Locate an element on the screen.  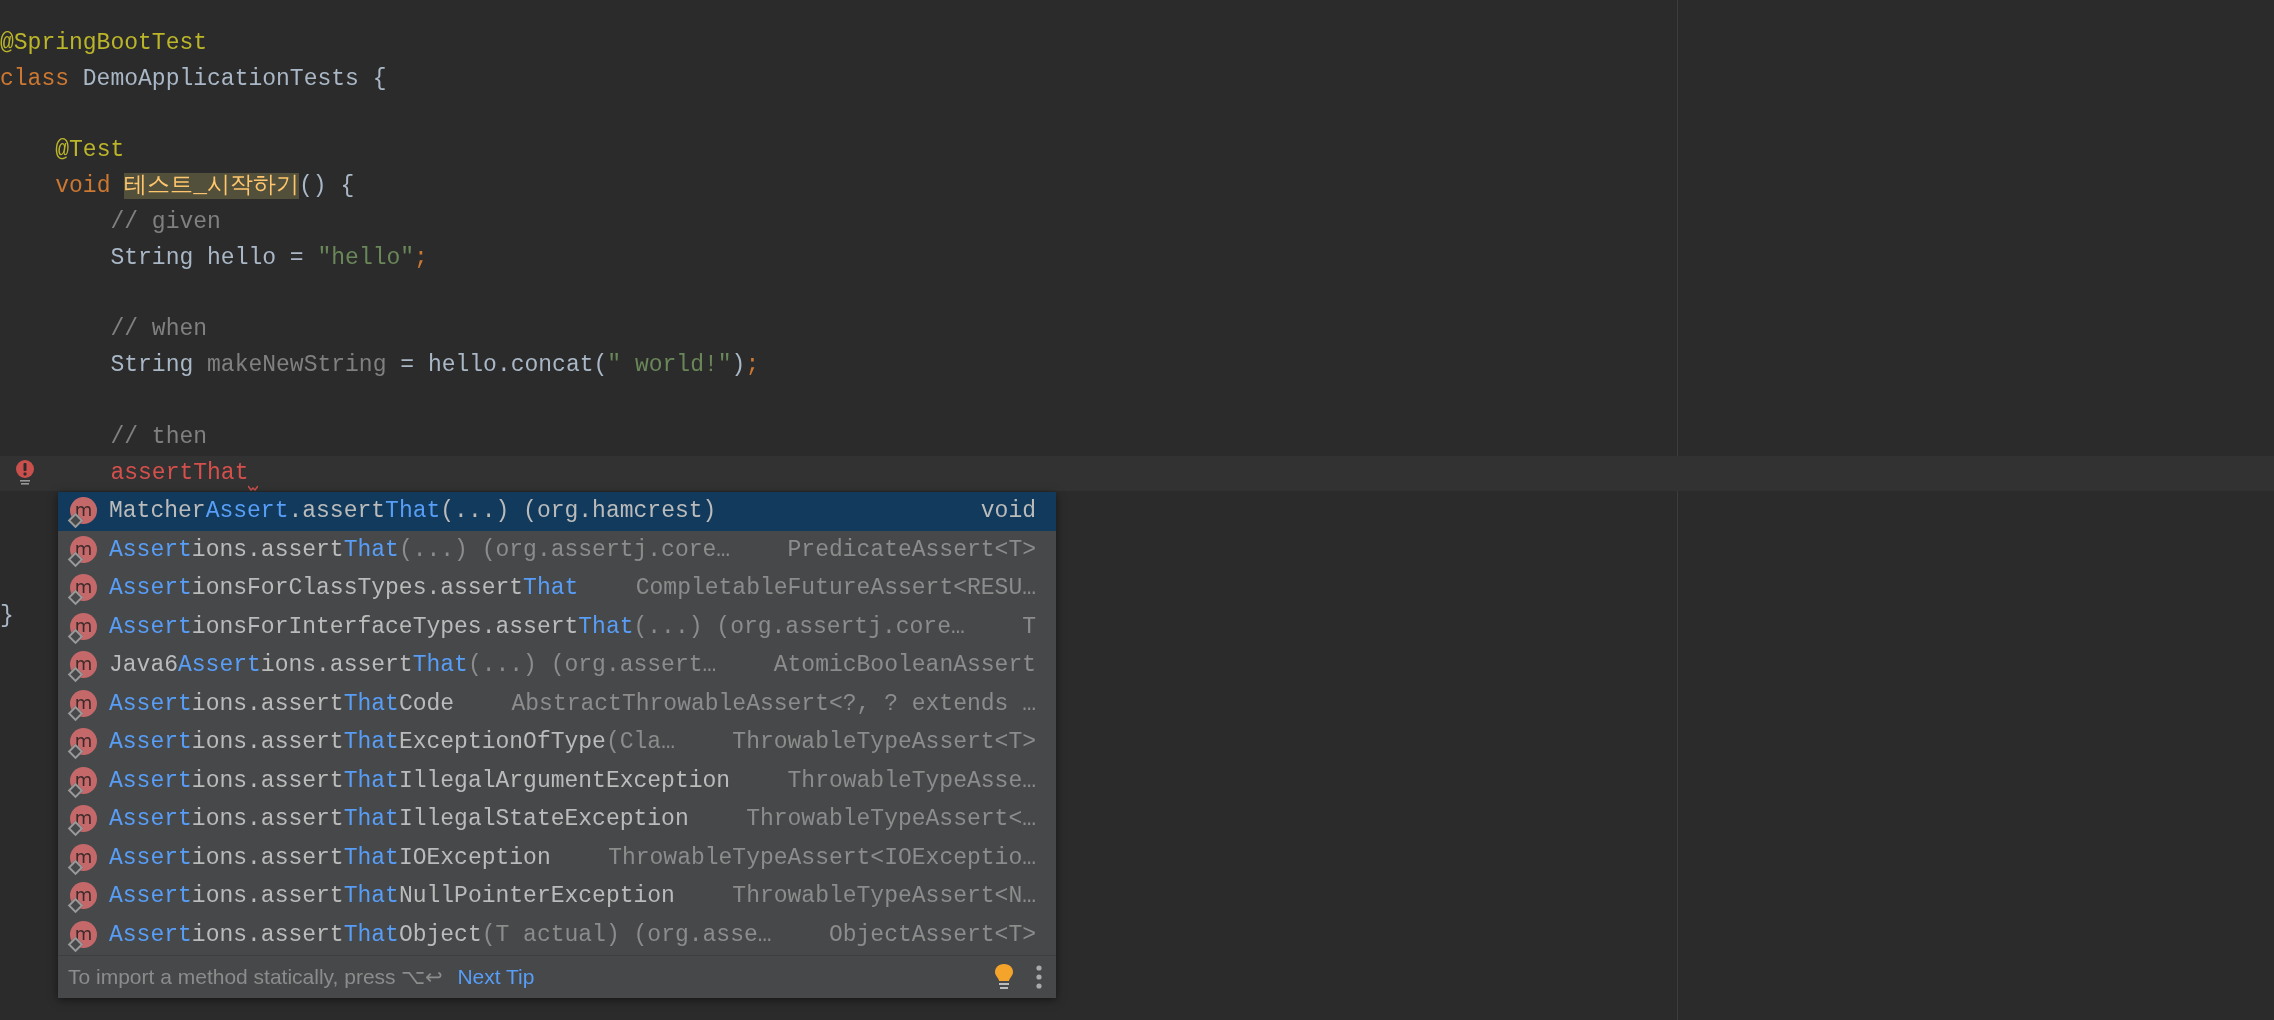
code-line: @SpringBootTest is located at coordinates (104, 43).